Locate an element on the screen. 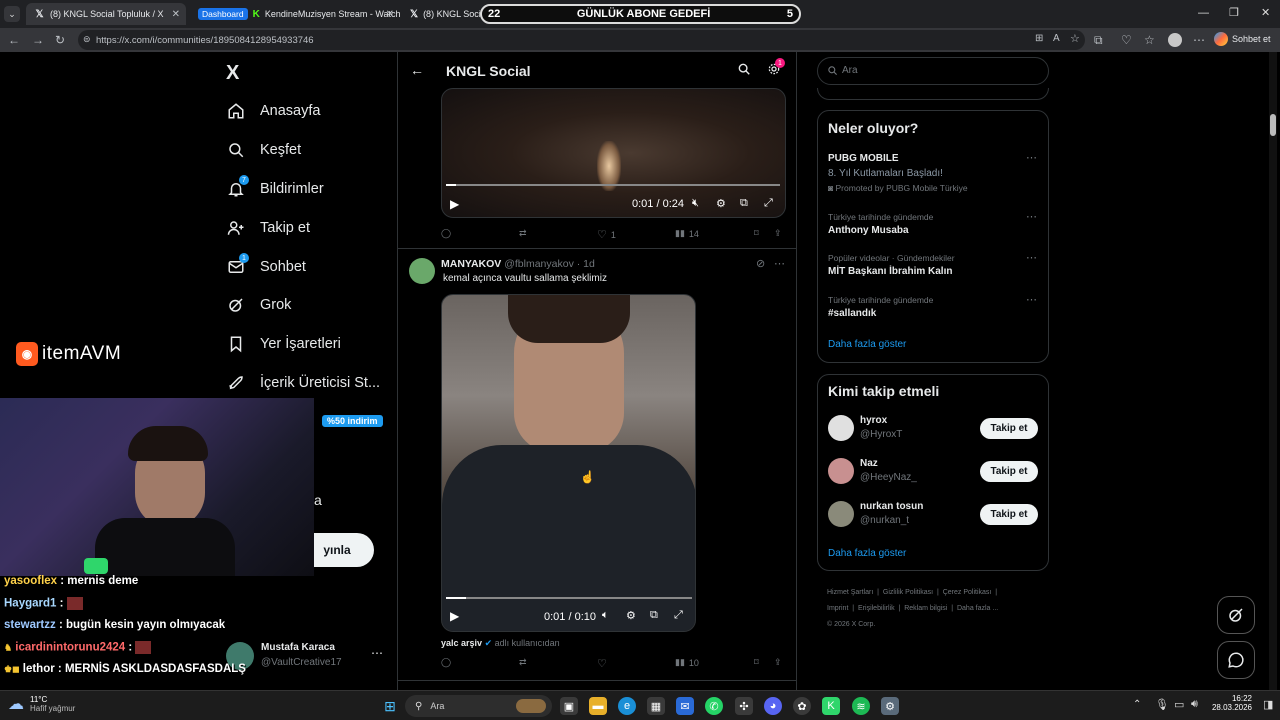 The width and height of the screenshot is (1280, 720). scrollbar-thumb is located at coordinates (1273, 125).